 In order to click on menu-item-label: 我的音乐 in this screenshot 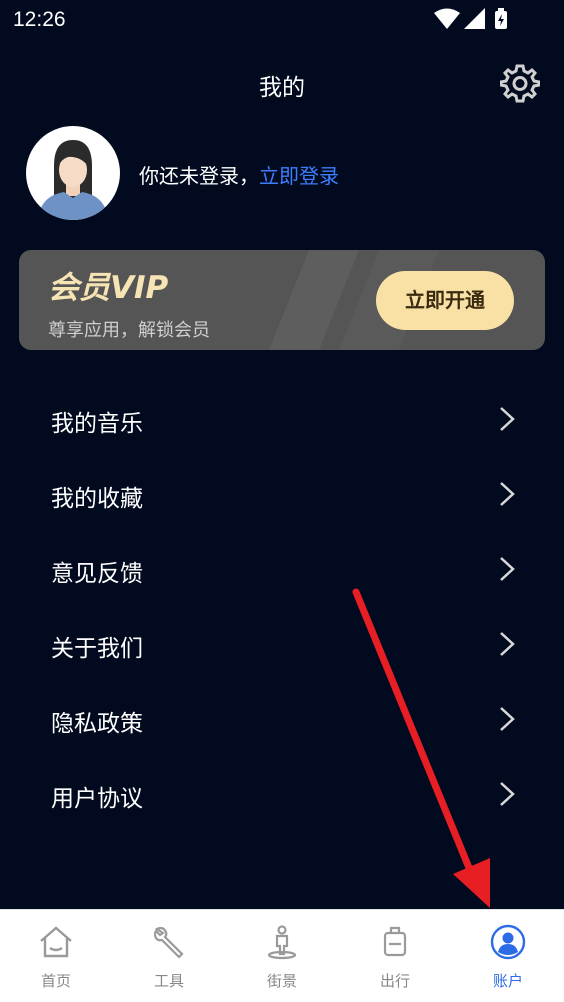, I will do `click(97, 424)`.